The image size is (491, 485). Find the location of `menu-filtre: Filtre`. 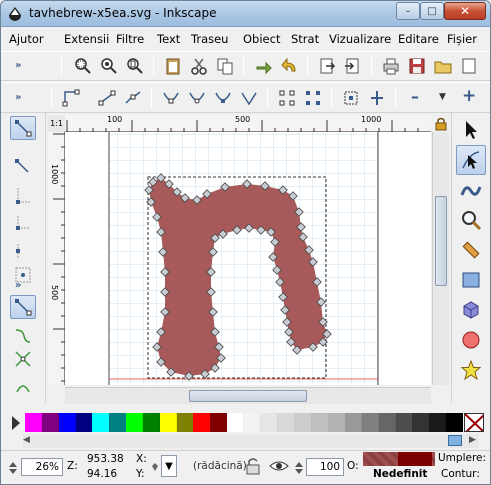

menu-filtre: Filtre is located at coordinates (130, 39).